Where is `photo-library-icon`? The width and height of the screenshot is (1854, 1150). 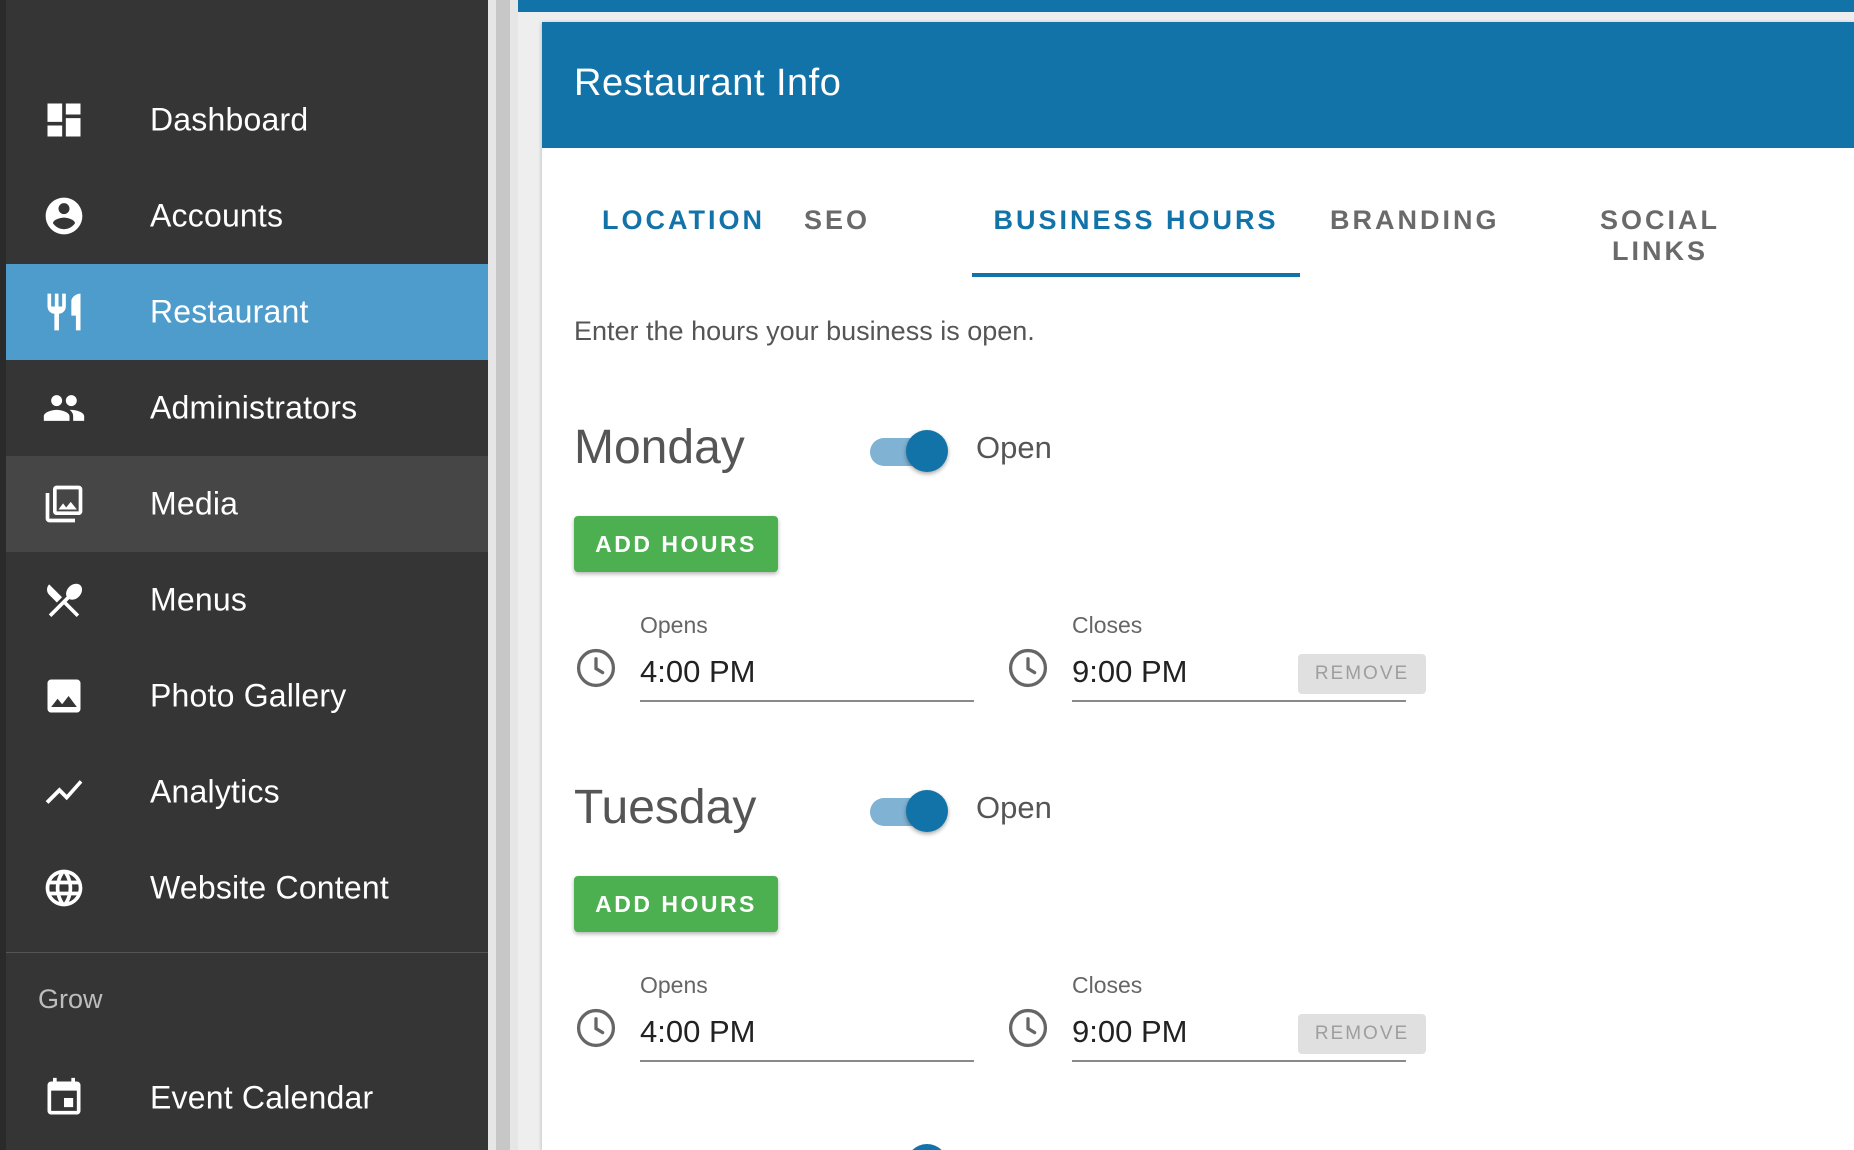 photo-library-icon is located at coordinates (64, 504).